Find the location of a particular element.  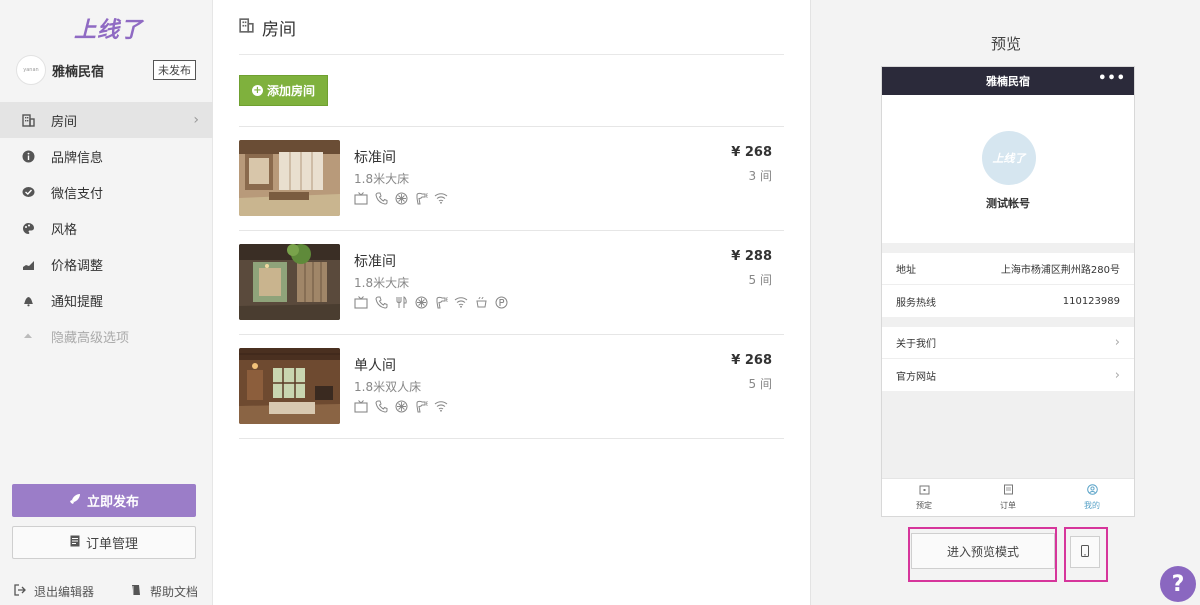

user-circle-icon is located at coordinates (1092, 491).